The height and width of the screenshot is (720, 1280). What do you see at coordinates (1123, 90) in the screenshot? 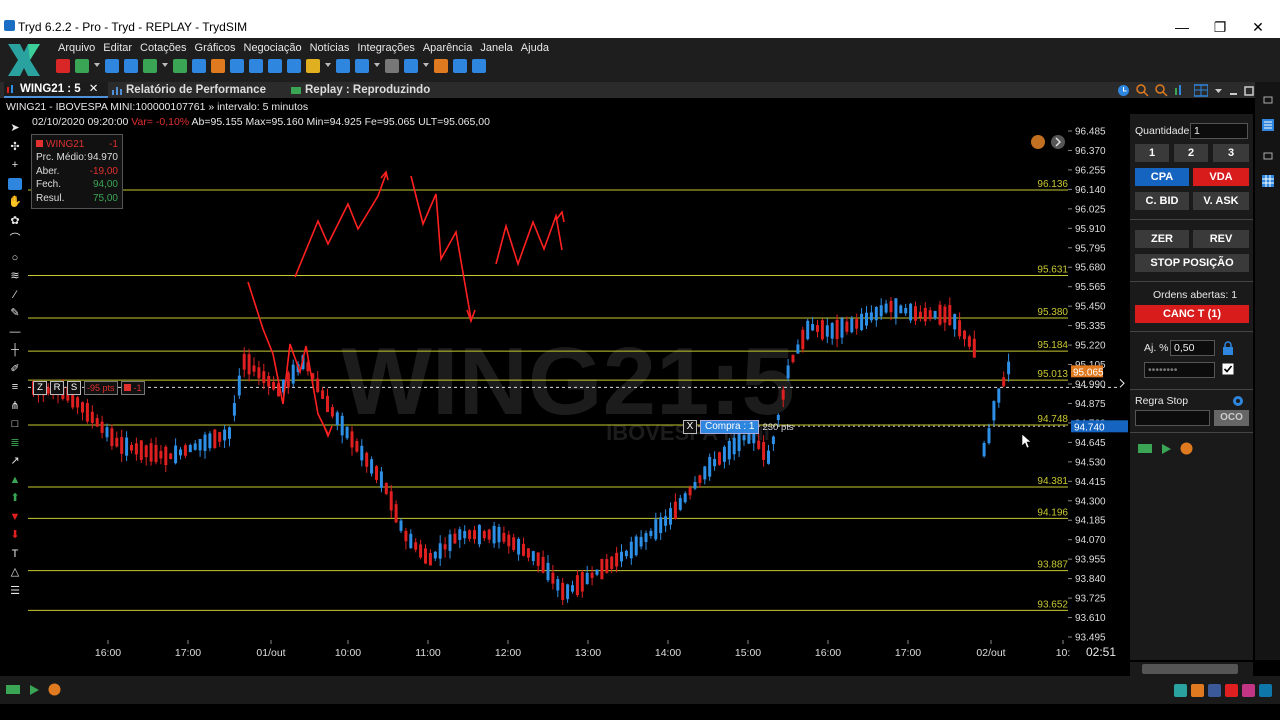
I see `clock-icon` at bounding box center [1123, 90].